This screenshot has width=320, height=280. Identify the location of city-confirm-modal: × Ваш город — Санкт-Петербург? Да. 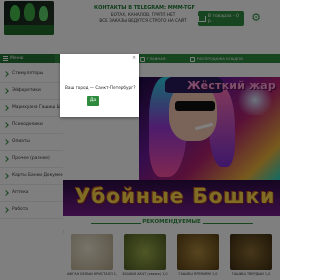
(99, 85).